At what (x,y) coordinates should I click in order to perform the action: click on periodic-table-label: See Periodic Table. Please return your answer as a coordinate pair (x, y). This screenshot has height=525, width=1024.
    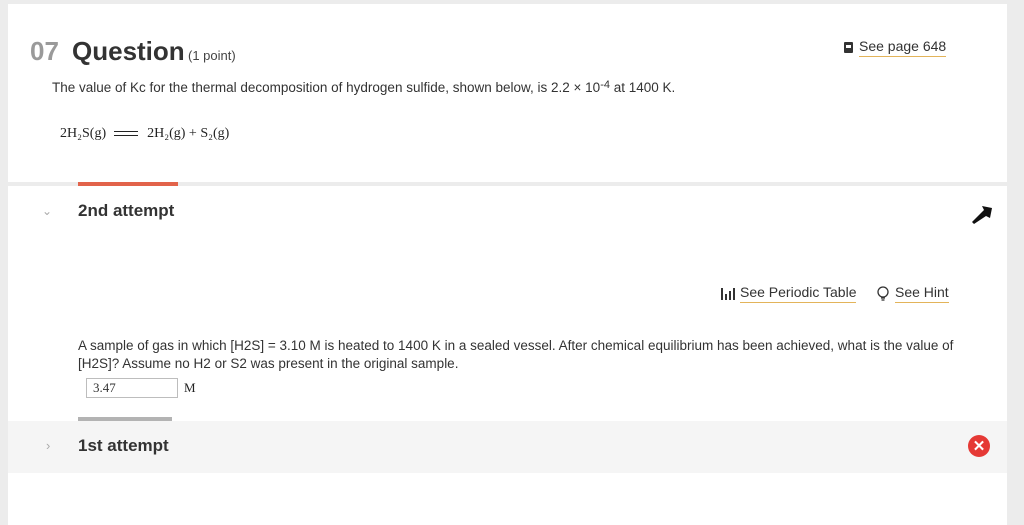
    Looking at the image, I should click on (798, 293).